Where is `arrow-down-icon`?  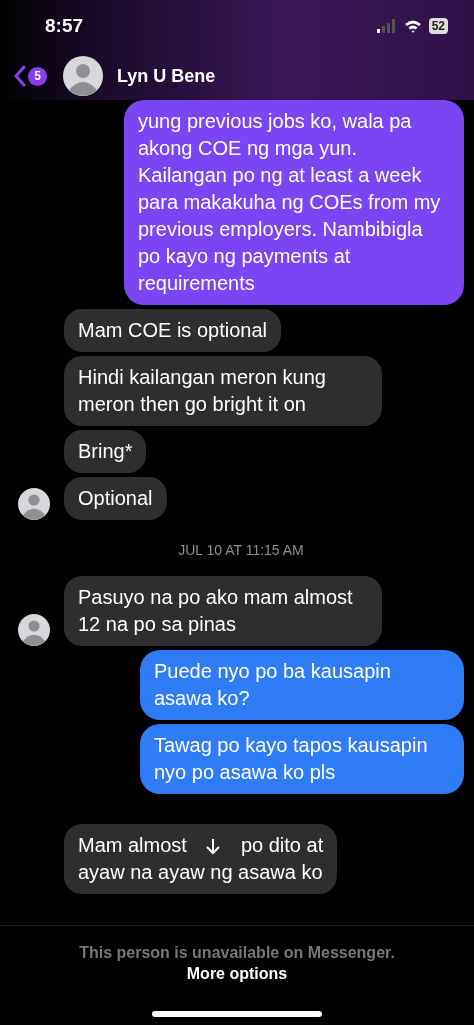
arrow-down-icon is located at coordinates (212, 846).